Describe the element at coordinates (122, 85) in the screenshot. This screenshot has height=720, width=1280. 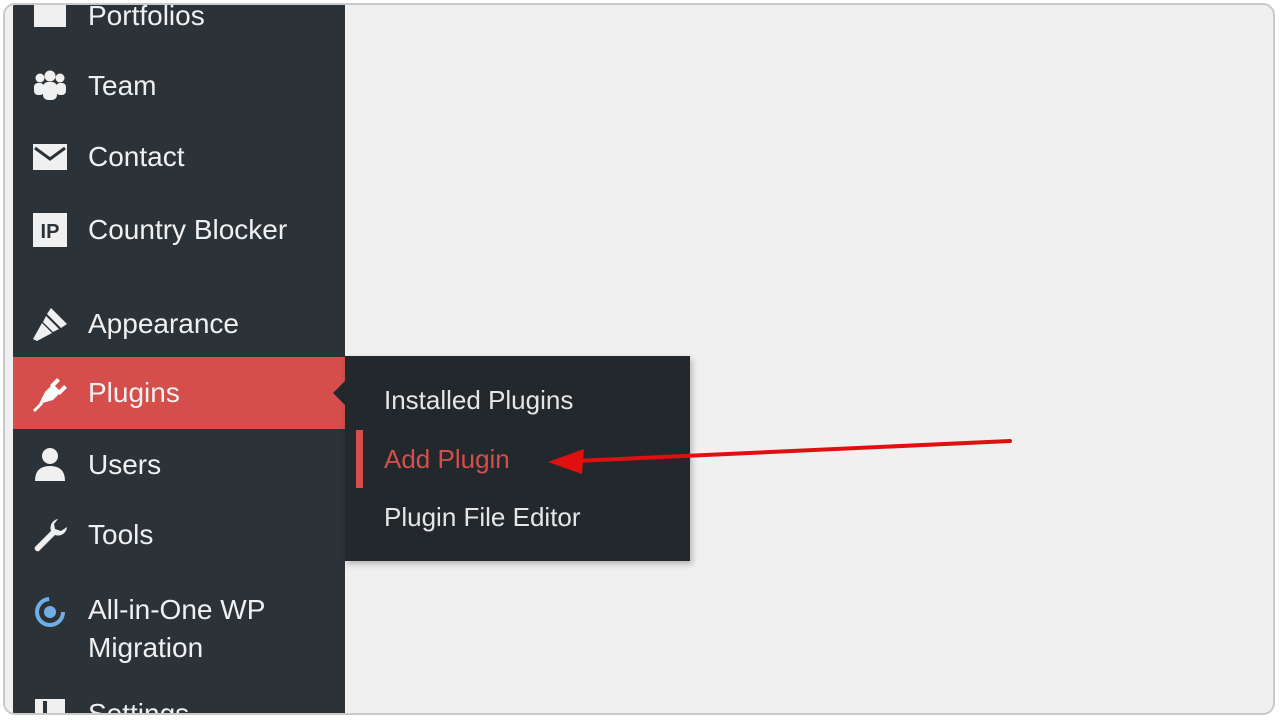
I see `sidebar-item-label: Team` at that location.